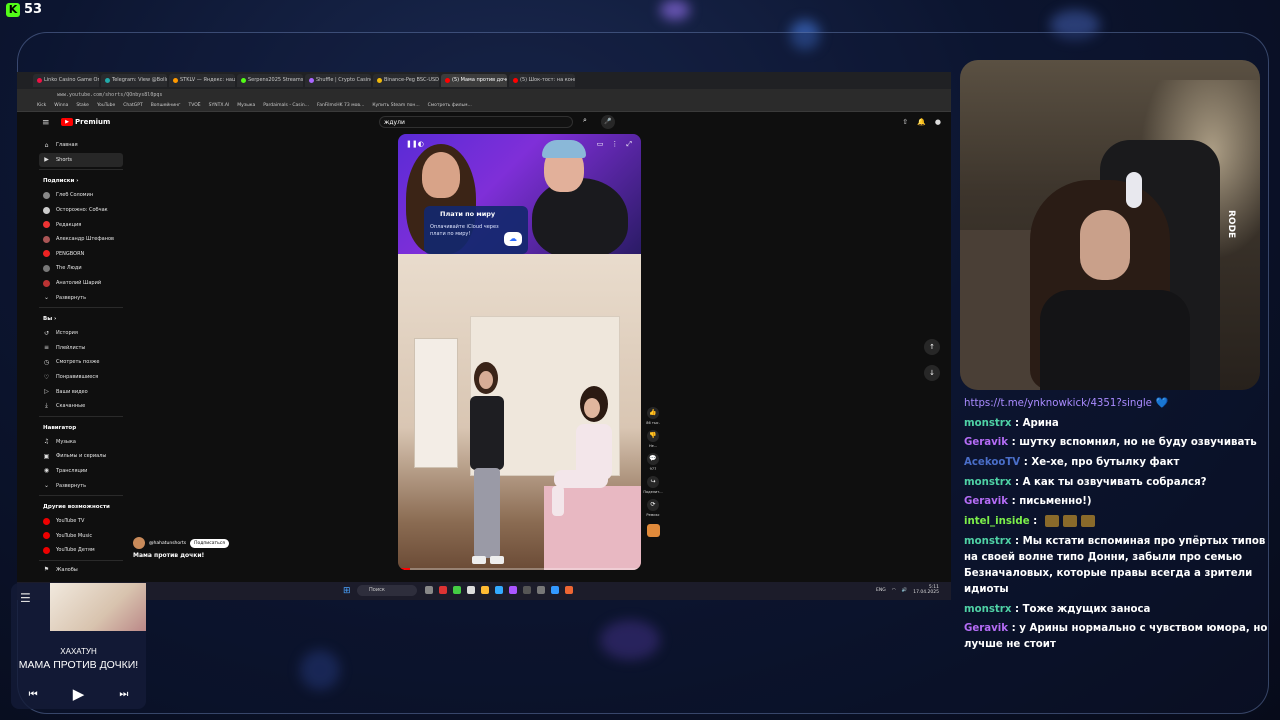  What do you see at coordinates (166, 105) in the screenshot?
I see `bookmark-item: Вопшейнинг` at bounding box center [166, 105].